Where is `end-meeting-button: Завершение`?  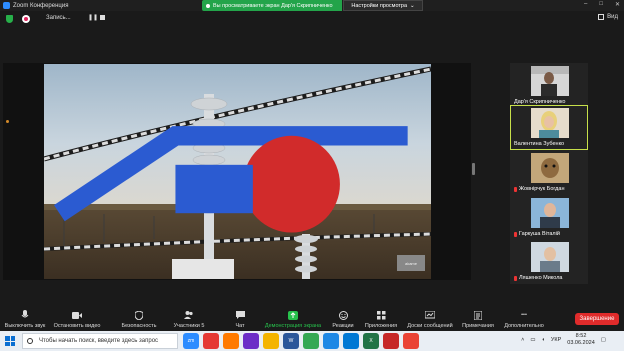
end-meeting-button: Завершение is located at coordinates (597, 319).